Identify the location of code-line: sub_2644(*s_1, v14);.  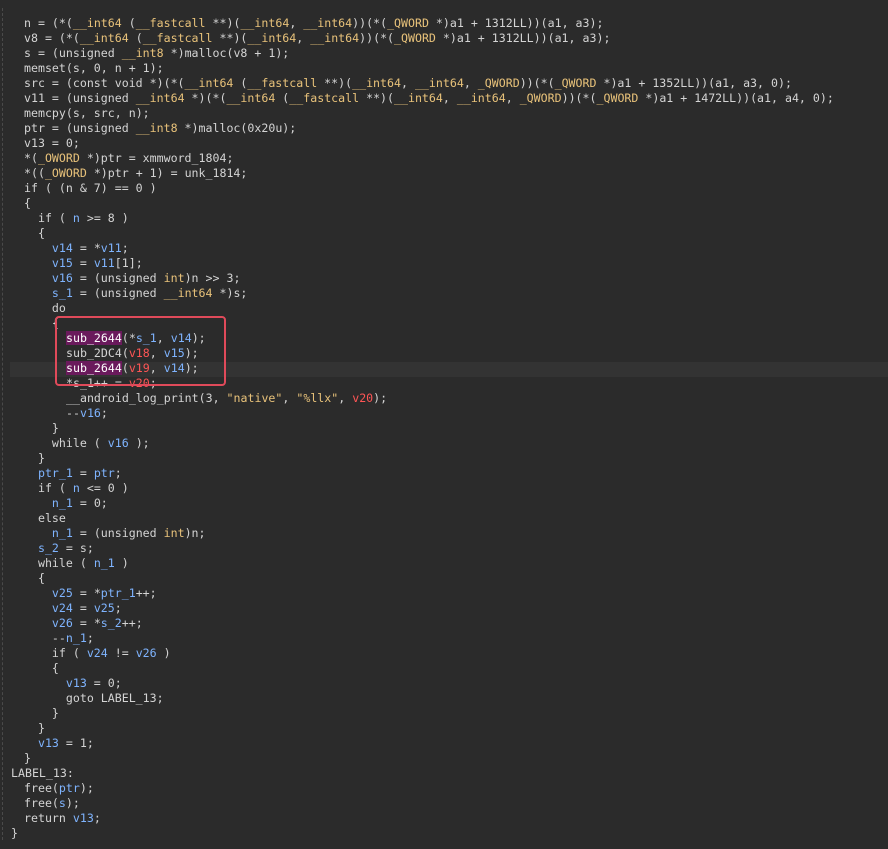
(136, 338).